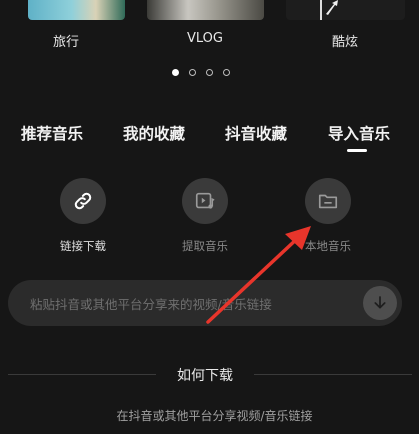  What do you see at coordinates (209, 137) in the screenshot?
I see `music-source-tabs: 推荐音乐 我的收藏 抖音收藏 导入音乐` at bounding box center [209, 137].